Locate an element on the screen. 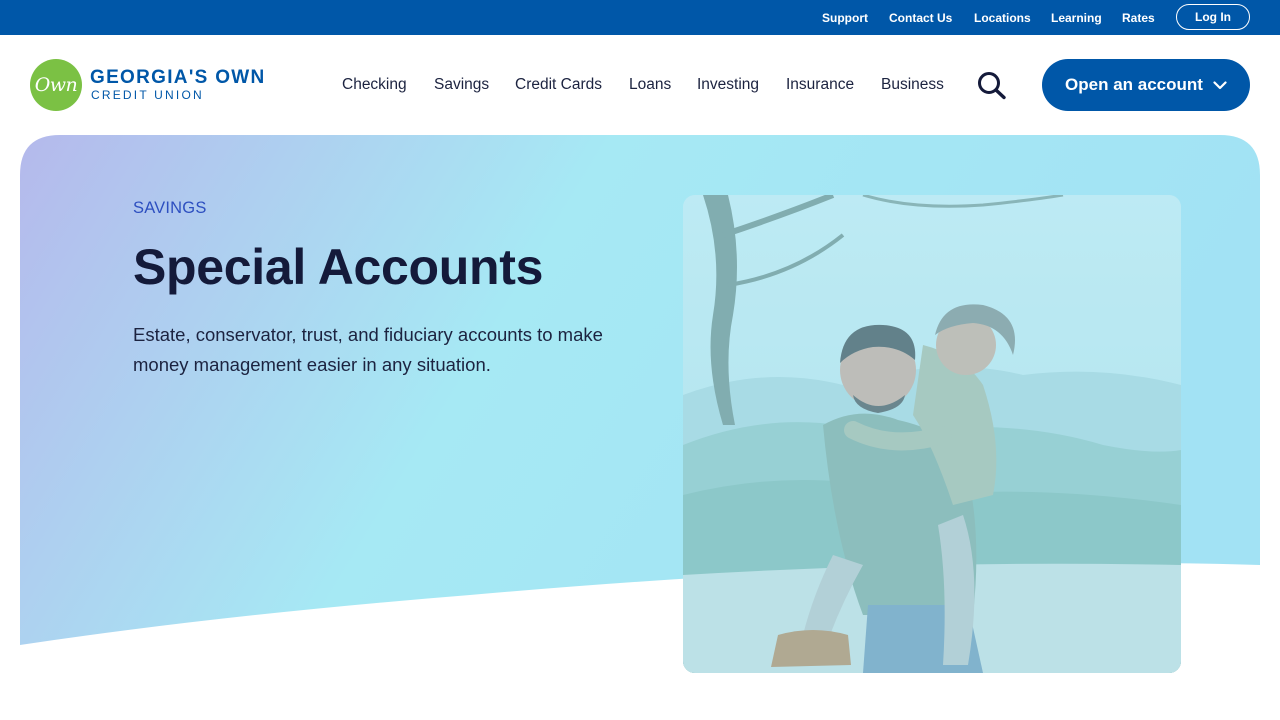 This screenshot has width=1280, height=720. nav-item-credit-cards: Credit Cards is located at coordinates (558, 85).